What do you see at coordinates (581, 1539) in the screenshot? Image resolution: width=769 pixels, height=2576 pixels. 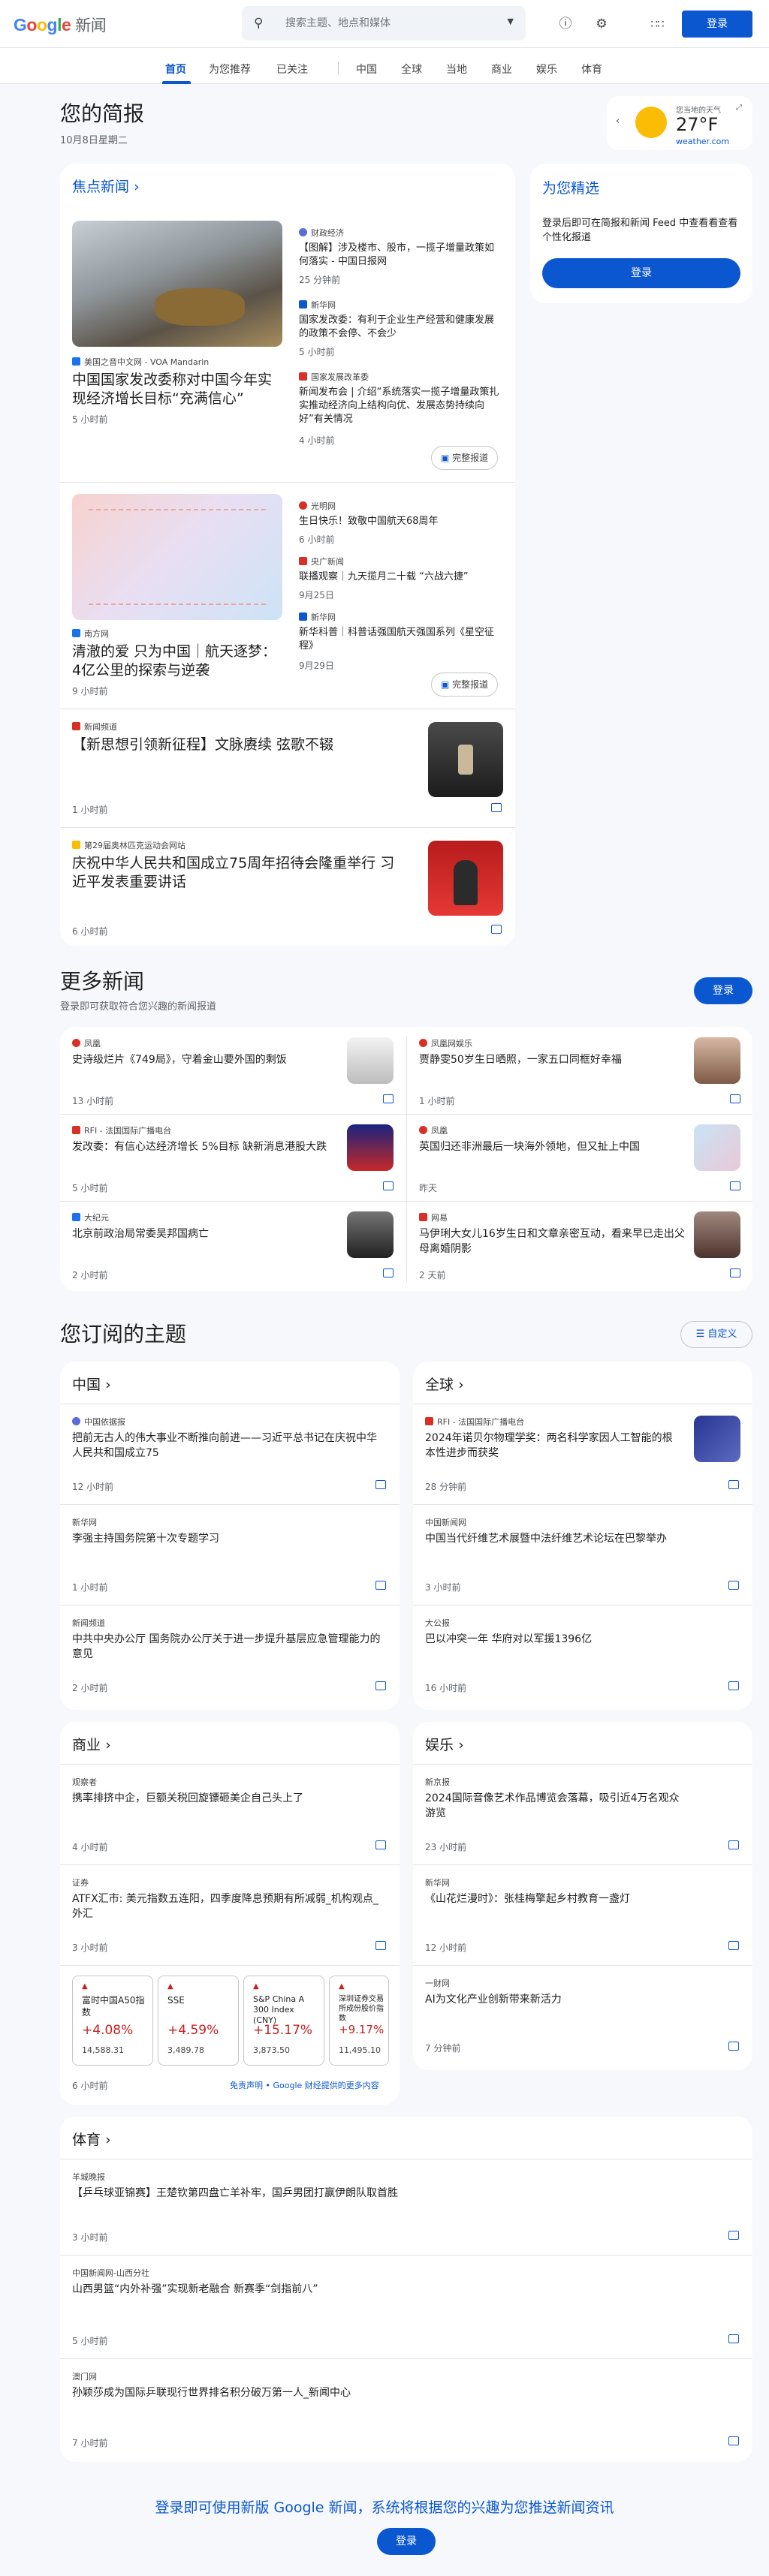 I see `headline: 中国当代纤维艺术展暨中法纤维艺术论坛在巴黎举办` at bounding box center [581, 1539].